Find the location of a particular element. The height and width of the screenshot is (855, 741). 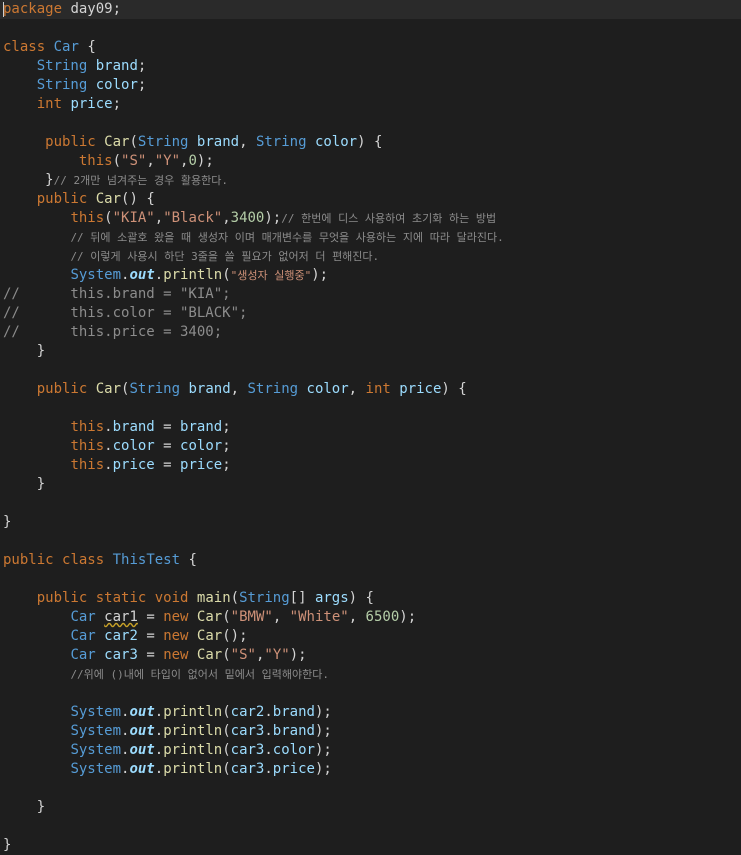

code-line: // this.brand = "KIA"; is located at coordinates (253, 294).